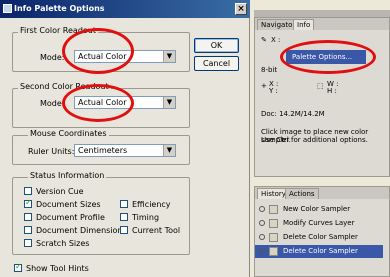 The height and width of the screenshot is (277, 390). I want to click on cancel-button: Cancel, so click(216, 63).